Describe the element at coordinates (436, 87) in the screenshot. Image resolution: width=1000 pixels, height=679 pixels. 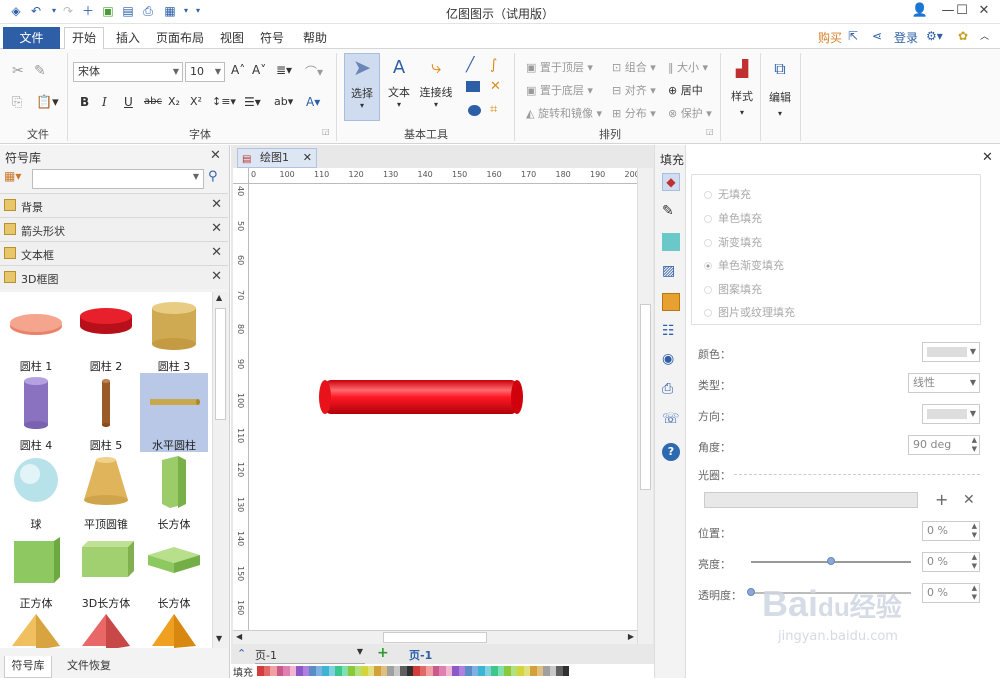
I see `connector-tool-button: ⤷ 连接线 ▾` at that location.